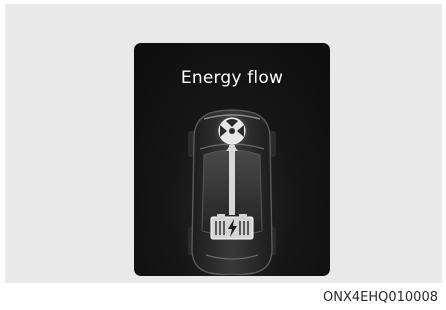 The width and height of the screenshot is (446, 310). Describe the element at coordinates (232, 78) in the screenshot. I see `screen-title: Energy flow` at that location.